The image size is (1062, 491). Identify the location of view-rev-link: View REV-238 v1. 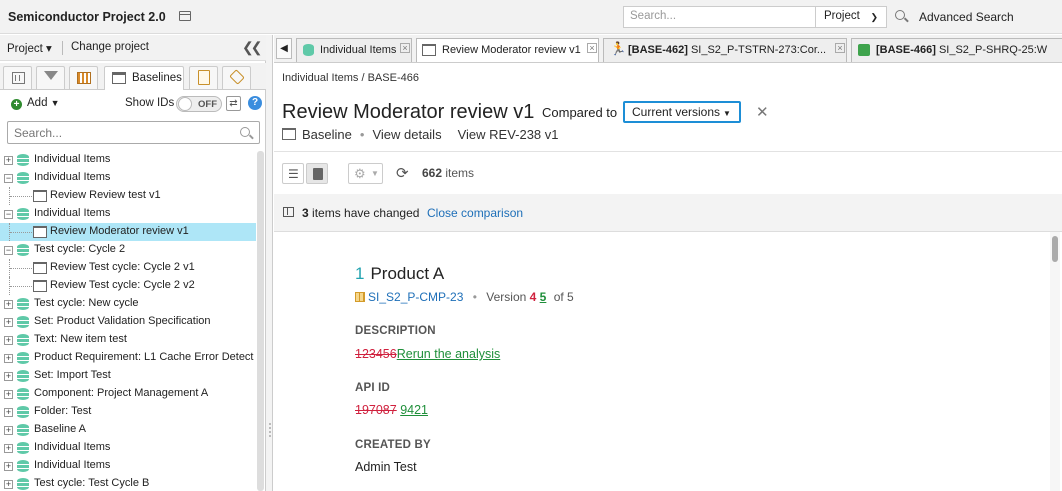
(508, 134).